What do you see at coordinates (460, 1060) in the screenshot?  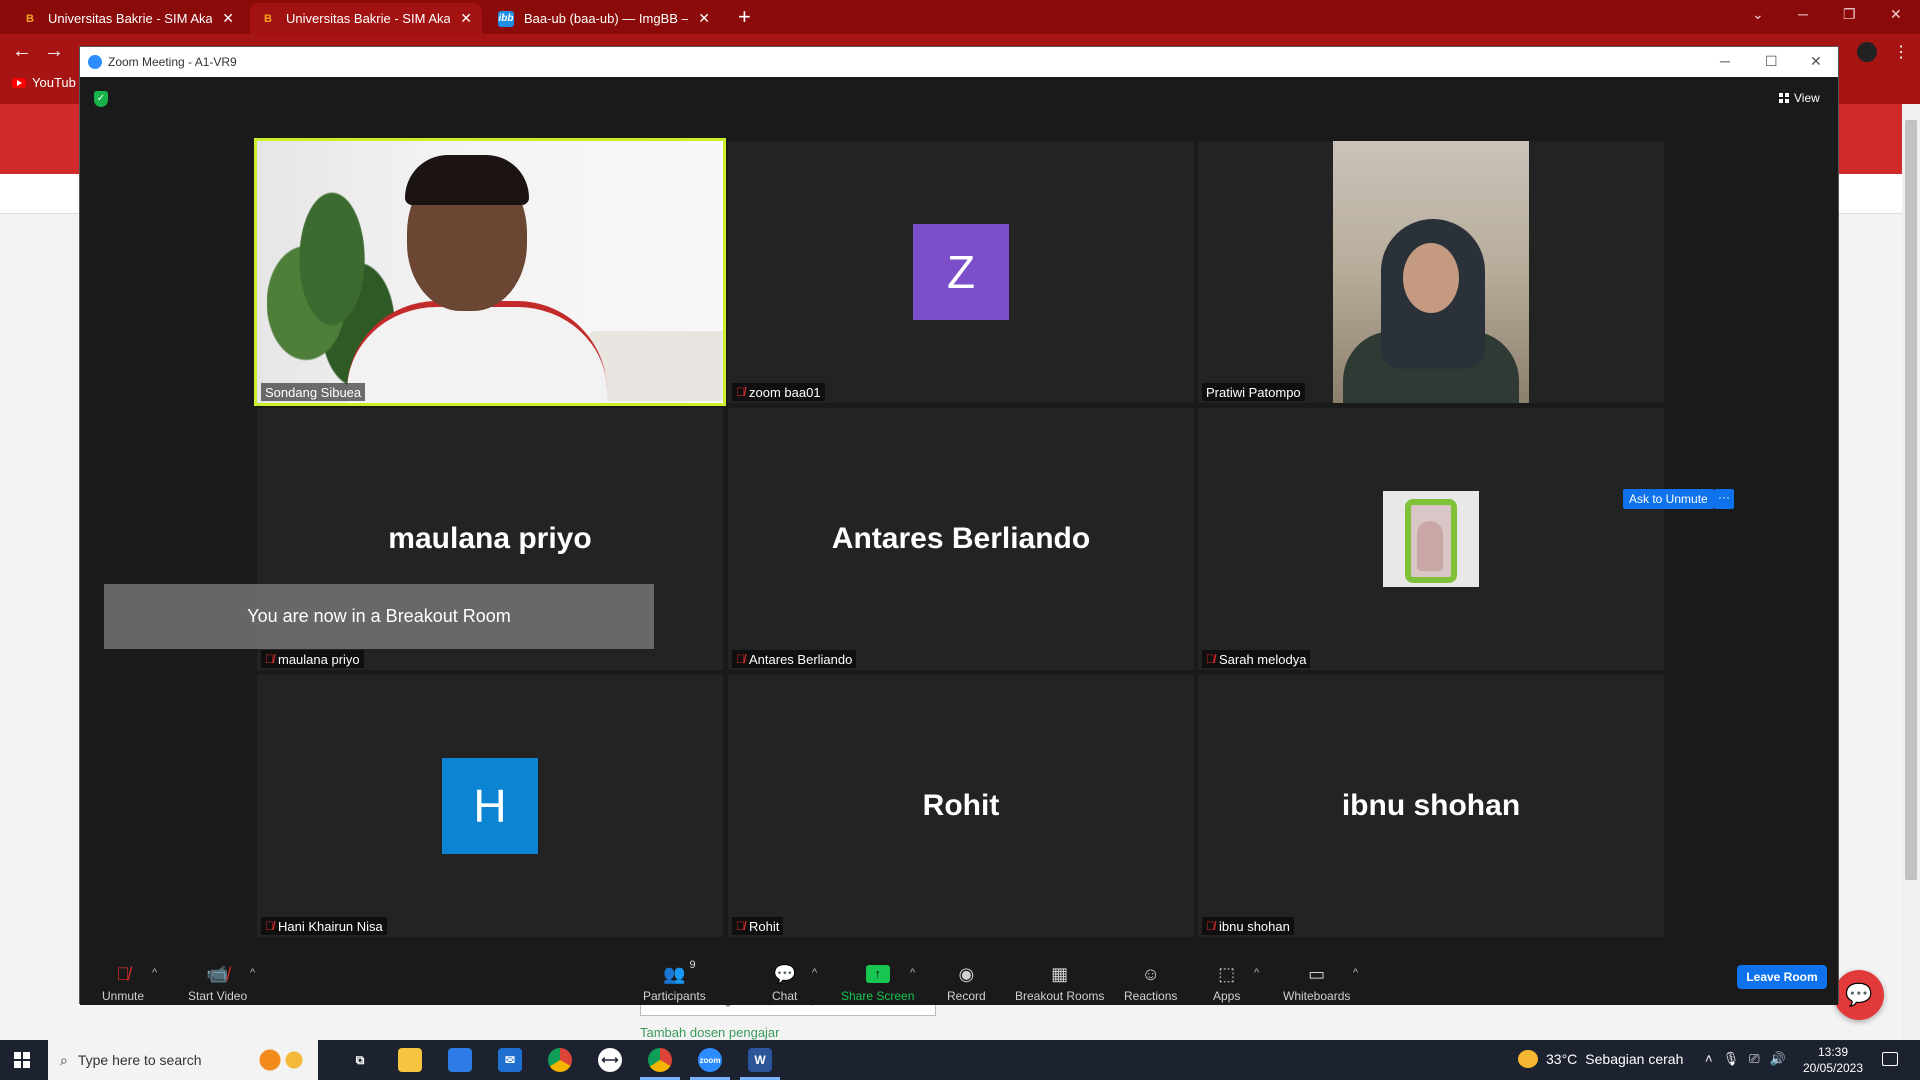 I see `microsoft-store-icon` at bounding box center [460, 1060].